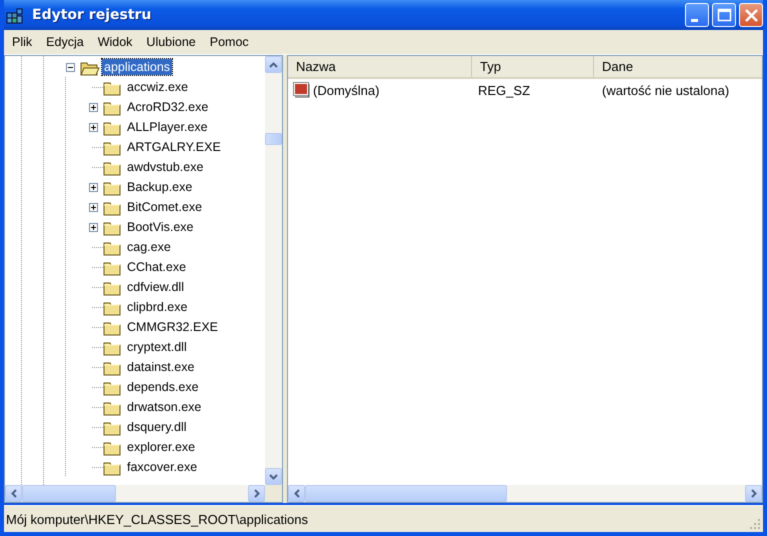 This screenshot has width=767, height=536. Describe the element at coordinates (160, 227) in the screenshot. I see `tree-item: BootVis.exe` at that location.